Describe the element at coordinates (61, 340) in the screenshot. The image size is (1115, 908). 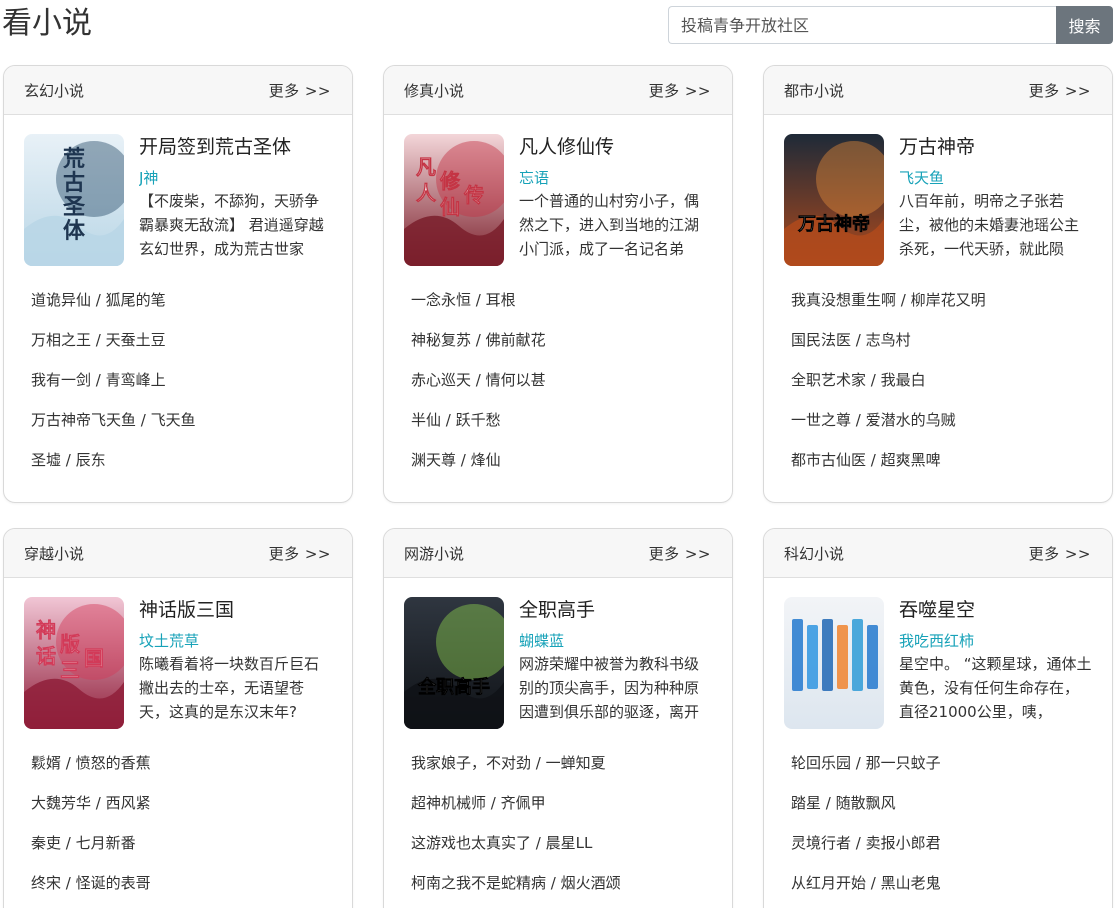
I see `book-title: 万相之王` at that location.